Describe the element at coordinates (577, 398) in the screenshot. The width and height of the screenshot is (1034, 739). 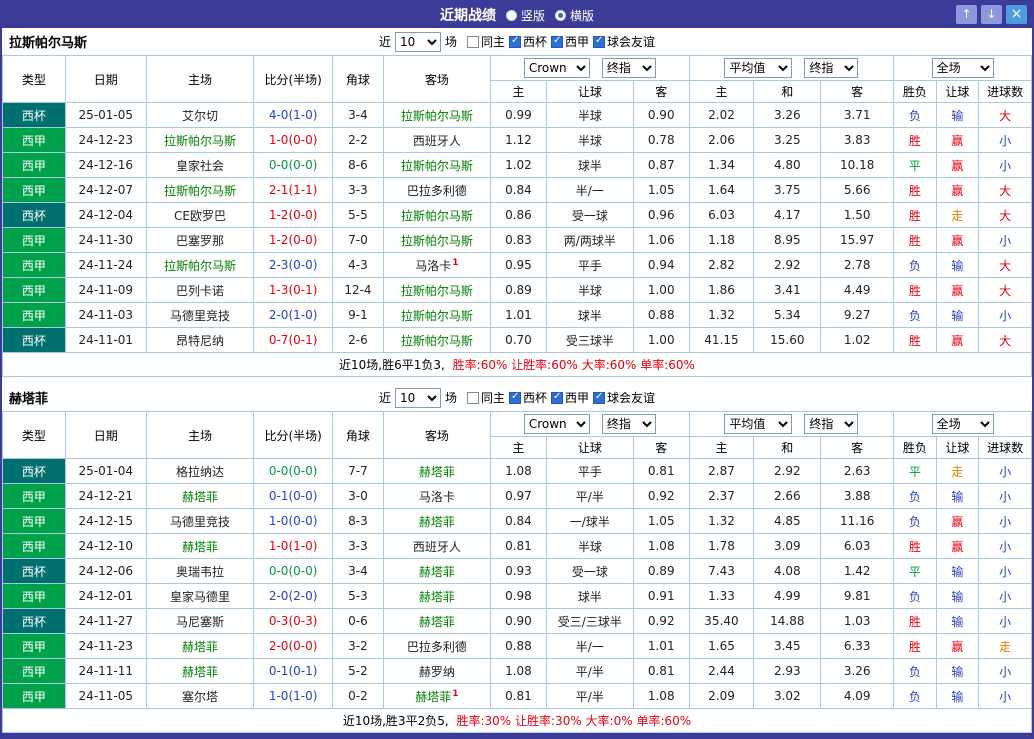
I see `checkbox-label: 西甲` at that location.